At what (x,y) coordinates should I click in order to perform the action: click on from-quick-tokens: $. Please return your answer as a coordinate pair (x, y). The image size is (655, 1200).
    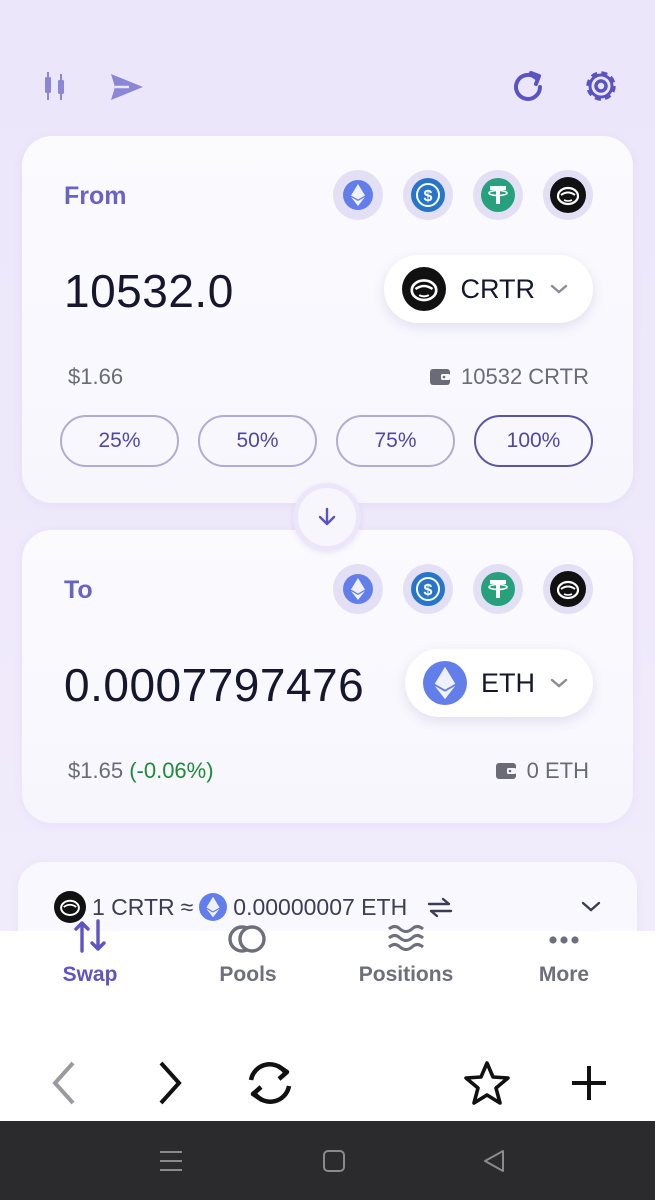
    Looking at the image, I should click on (463, 195).